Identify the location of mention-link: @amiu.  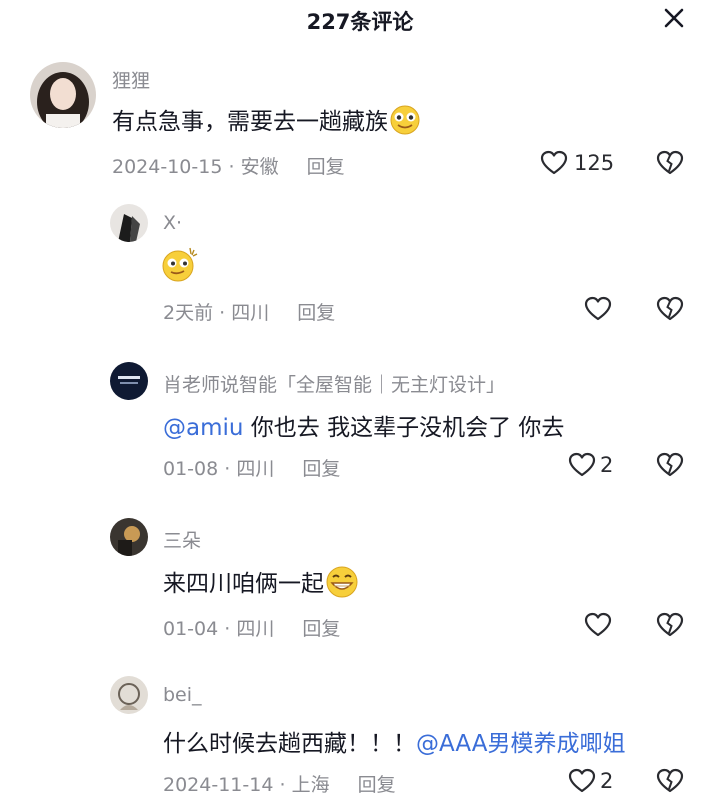
(203, 428).